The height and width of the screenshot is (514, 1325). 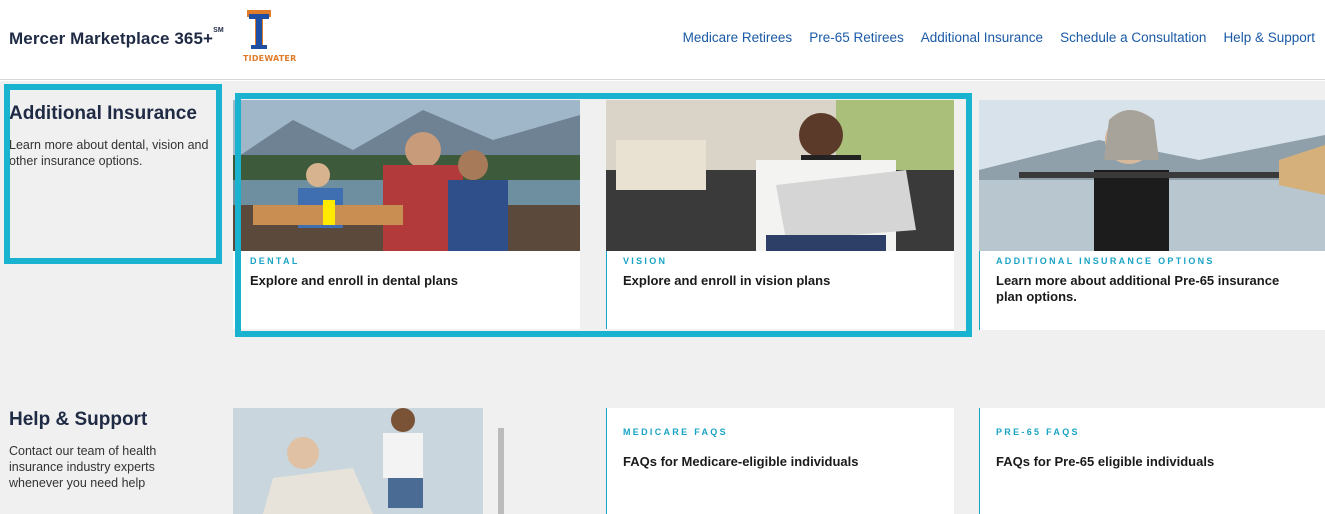 What do you see at coordinates (113, 174) in the screenshot?
I see `intro-highlight-box` at bounding box center [113, 174].